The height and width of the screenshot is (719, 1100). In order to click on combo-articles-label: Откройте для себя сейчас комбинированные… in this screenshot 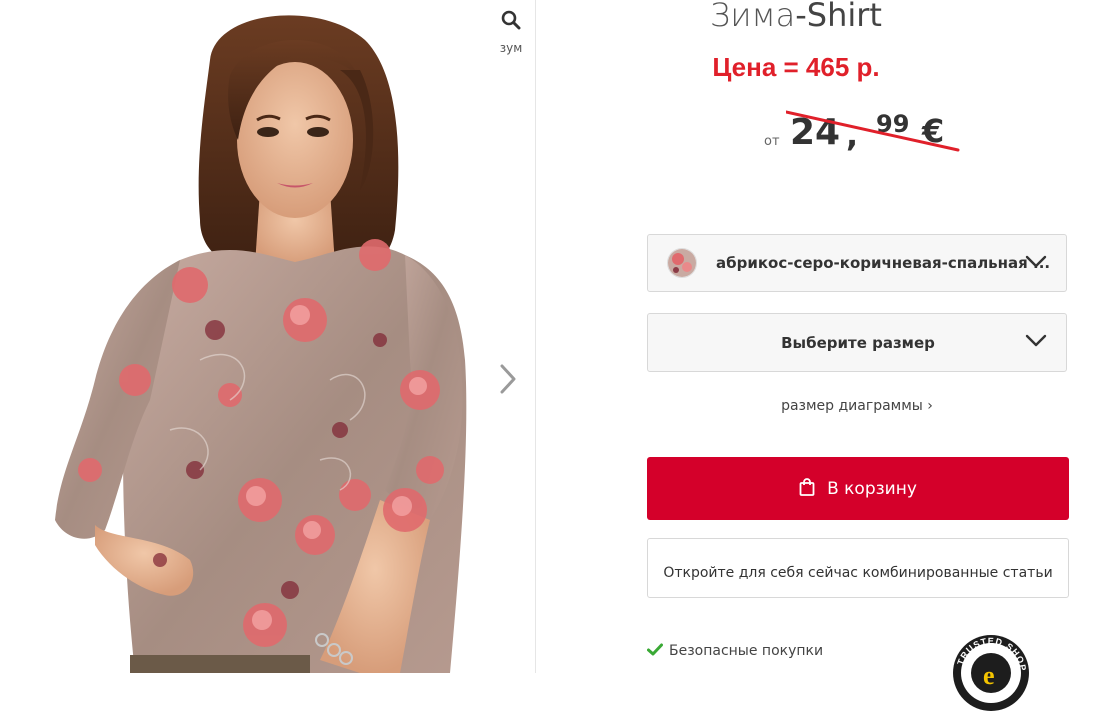, I will do `click(858, 573)`.